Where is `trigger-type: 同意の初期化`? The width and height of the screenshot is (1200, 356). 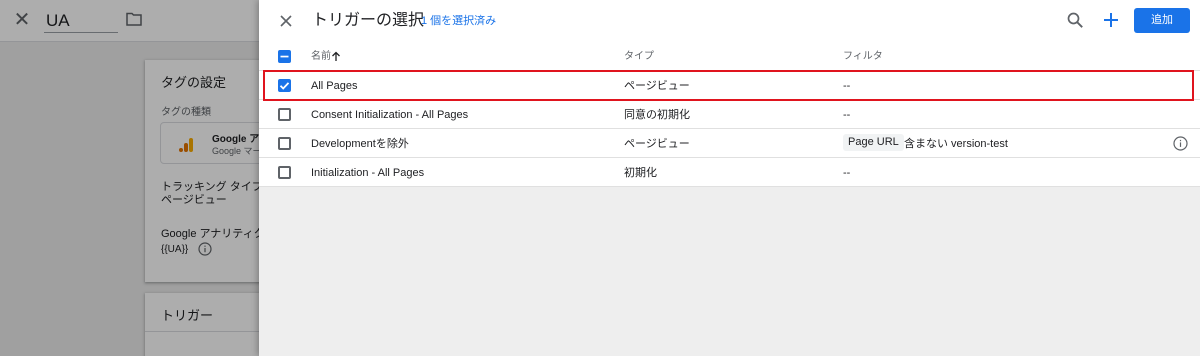
trigger-type: 同意の初期化 is located at coordinates (657, 115).